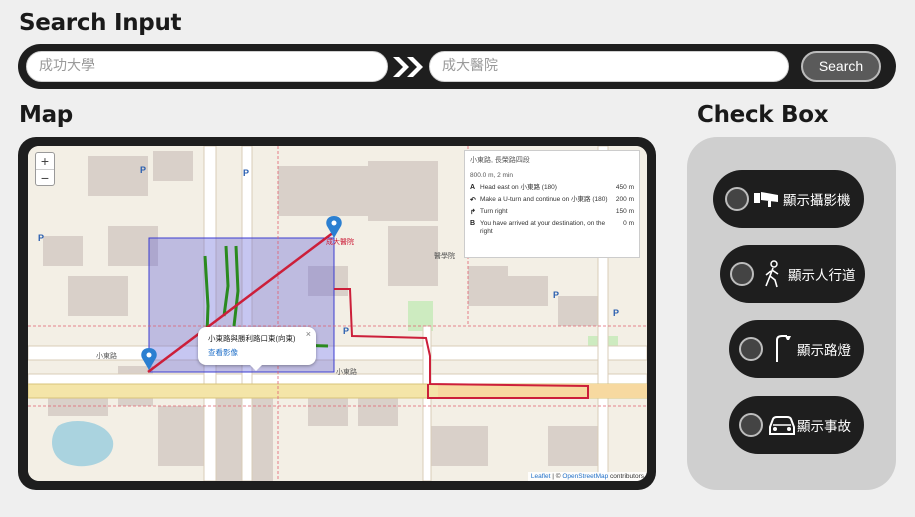 The image size is (915, 517). I want to click on route-step-text: Turn right, so click(494, 211).